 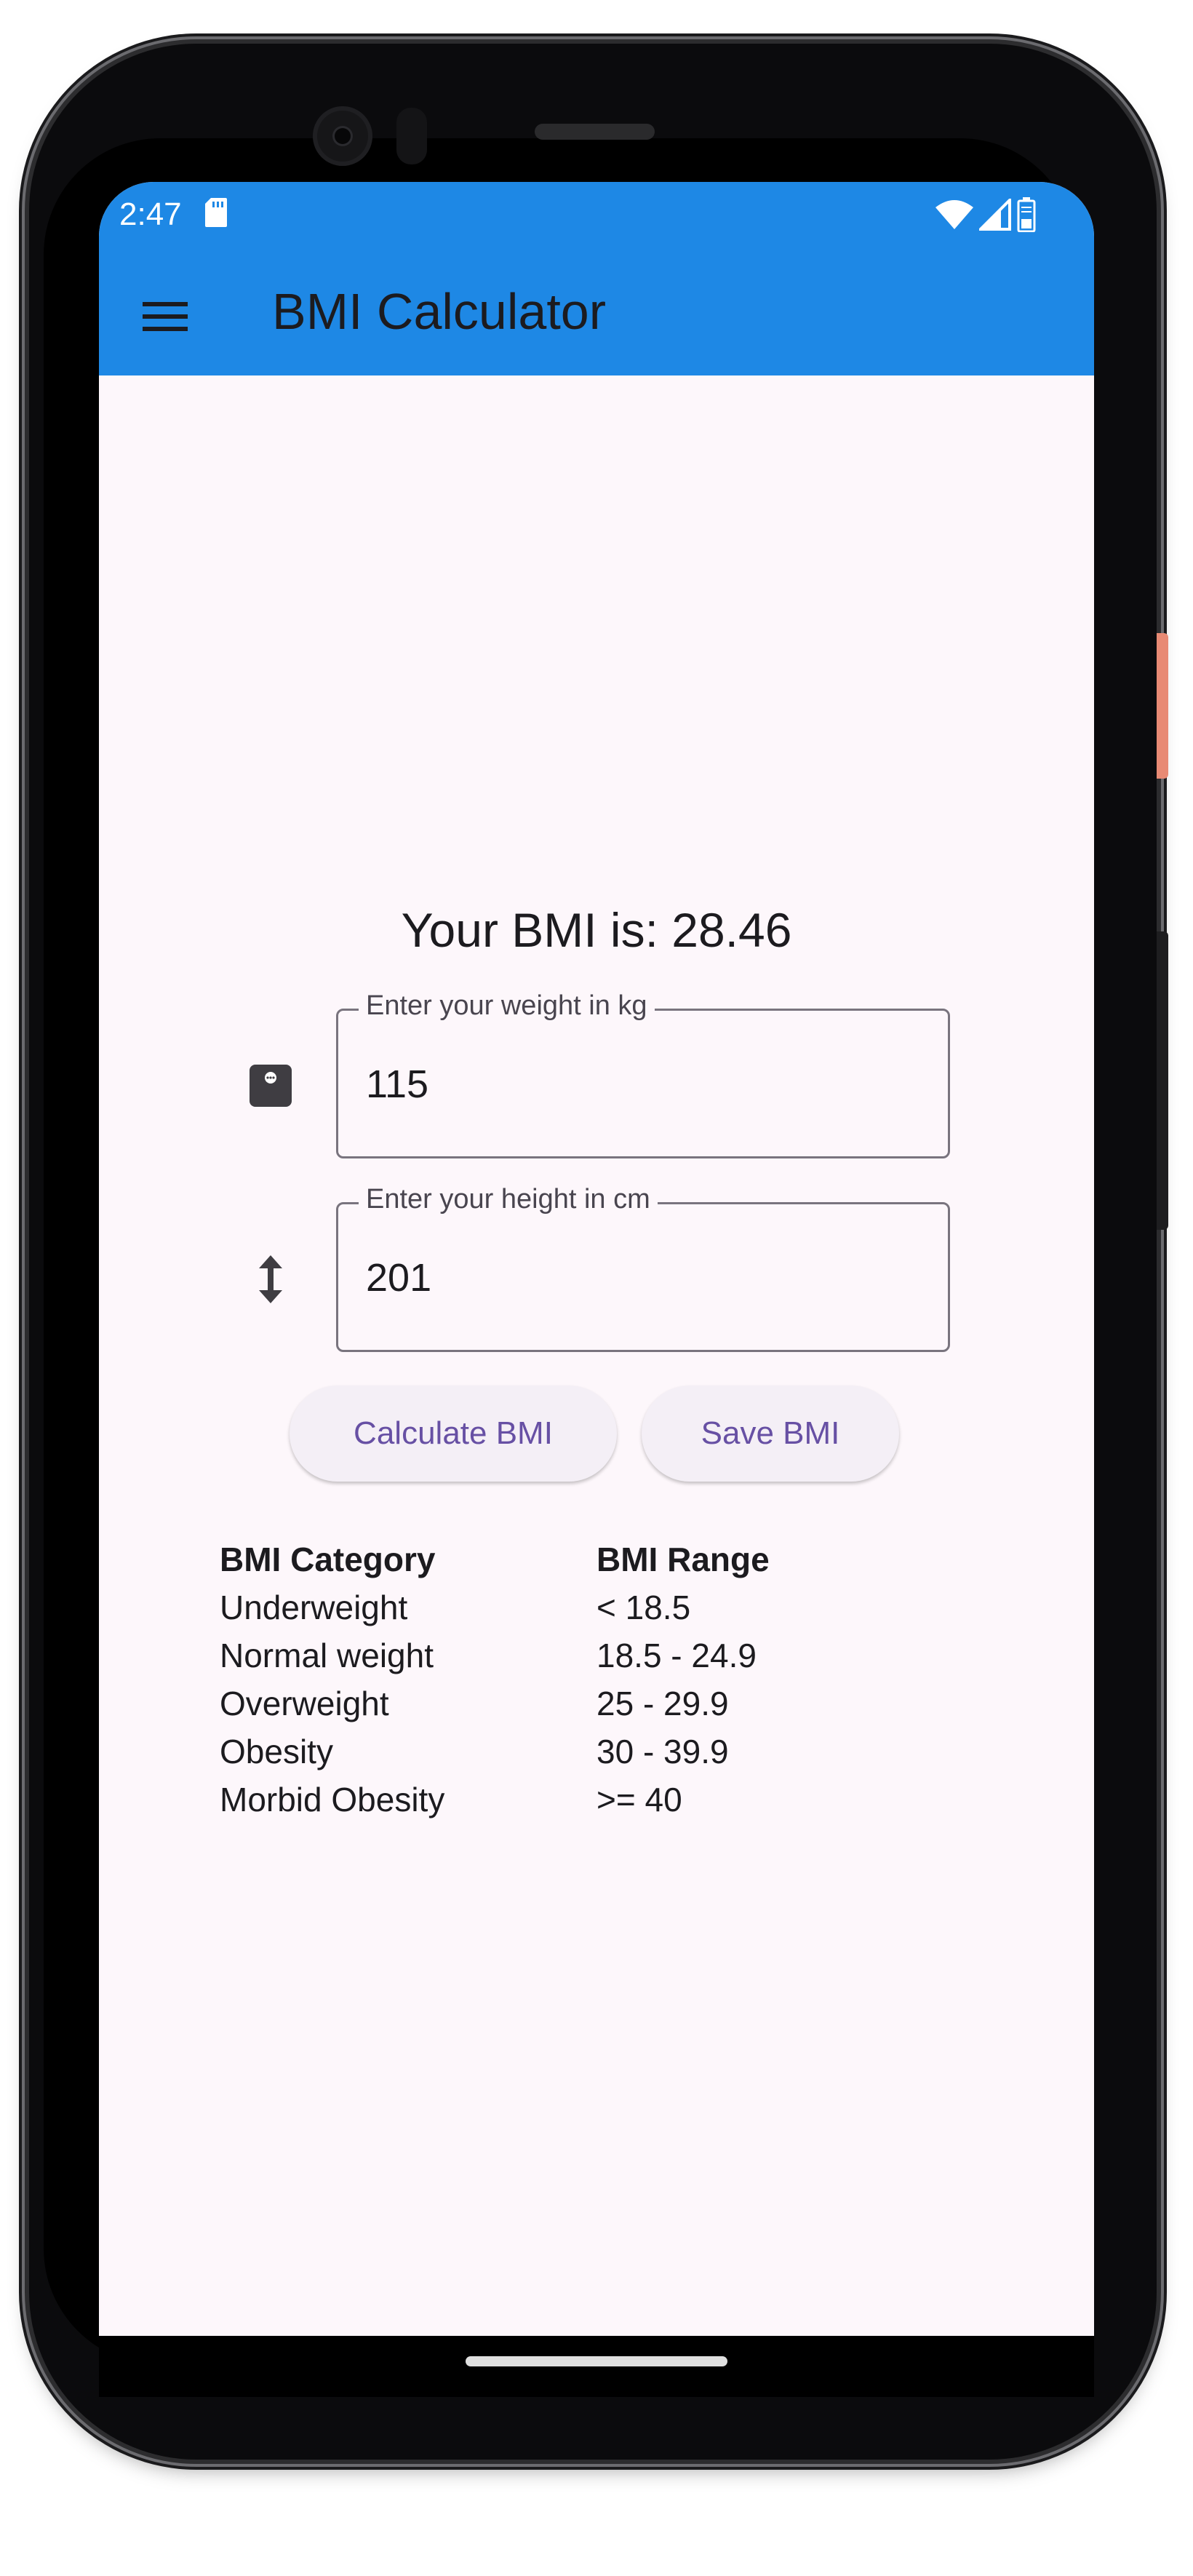 What do you see at coordinates (662, 1751) in the screenshot?
I see `table-cell-range: 30 - 39.9` at bounding box center [662, 1751].